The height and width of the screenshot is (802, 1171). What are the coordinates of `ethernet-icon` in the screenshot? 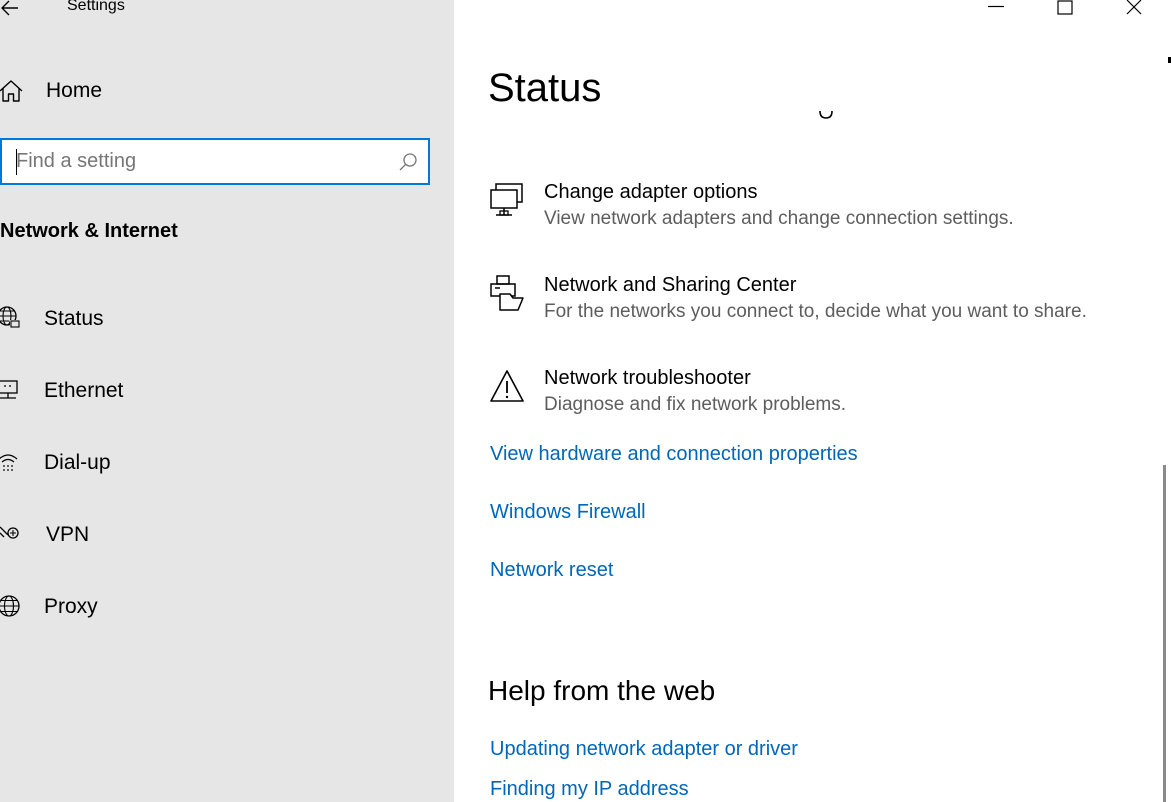 It's located at (9, 389).